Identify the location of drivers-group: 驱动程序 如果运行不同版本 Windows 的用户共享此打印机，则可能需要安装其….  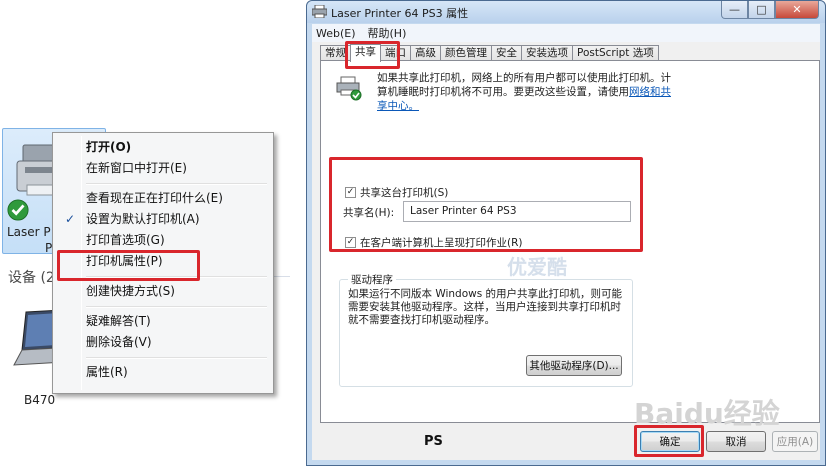
(486, 329).